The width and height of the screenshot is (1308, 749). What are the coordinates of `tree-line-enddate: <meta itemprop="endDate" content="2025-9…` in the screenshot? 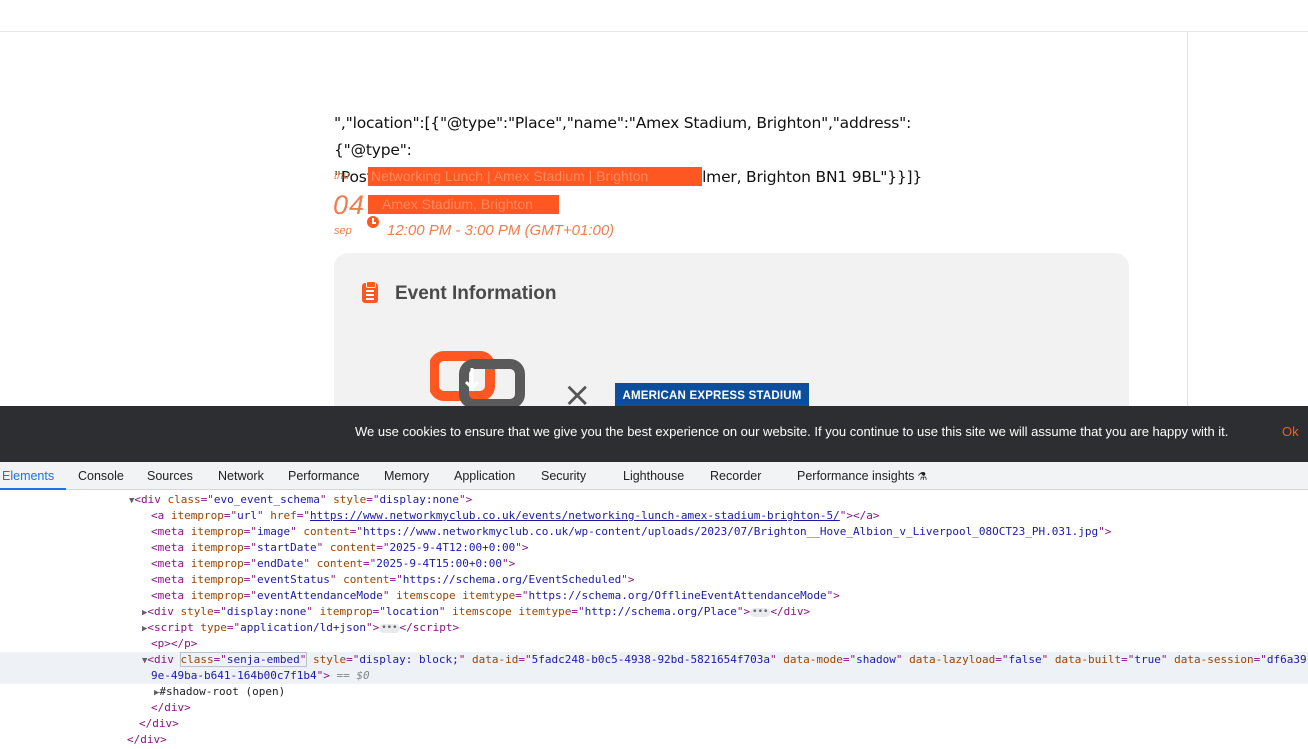 It's located at (654, 564).